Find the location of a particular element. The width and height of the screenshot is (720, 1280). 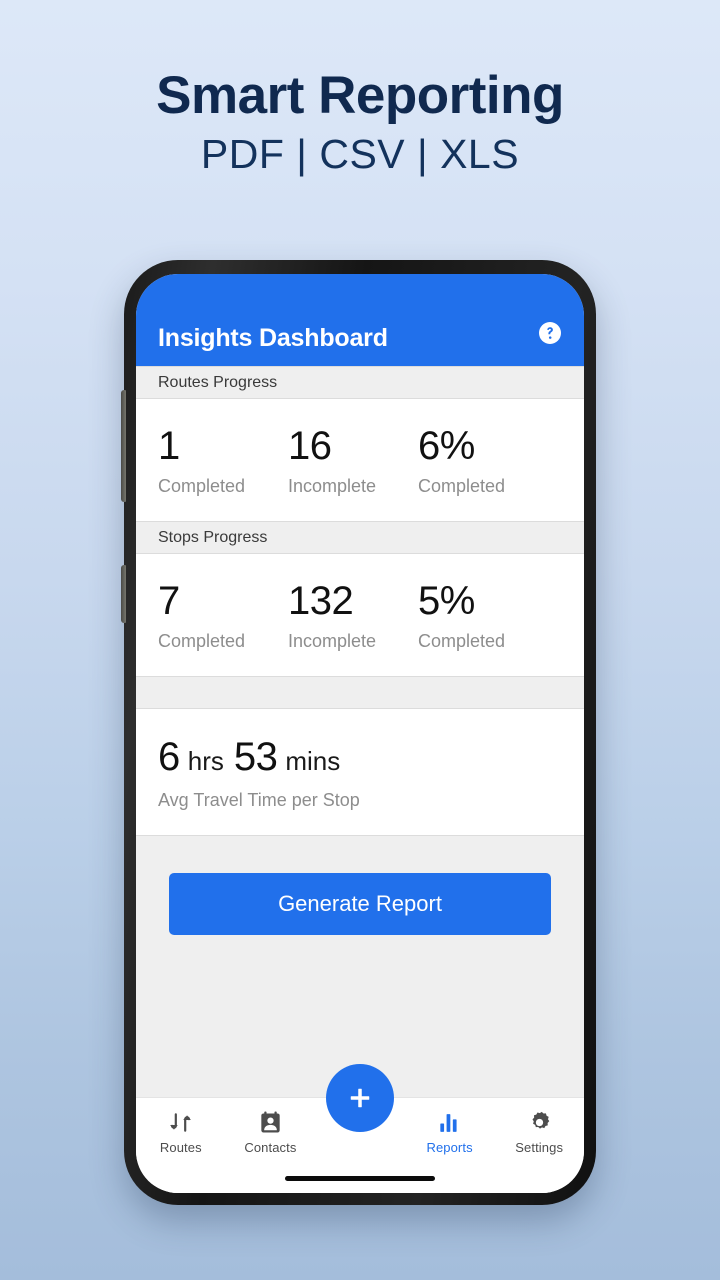

stat-cell: 16 Incomplete is located at coordinates (331, 461).